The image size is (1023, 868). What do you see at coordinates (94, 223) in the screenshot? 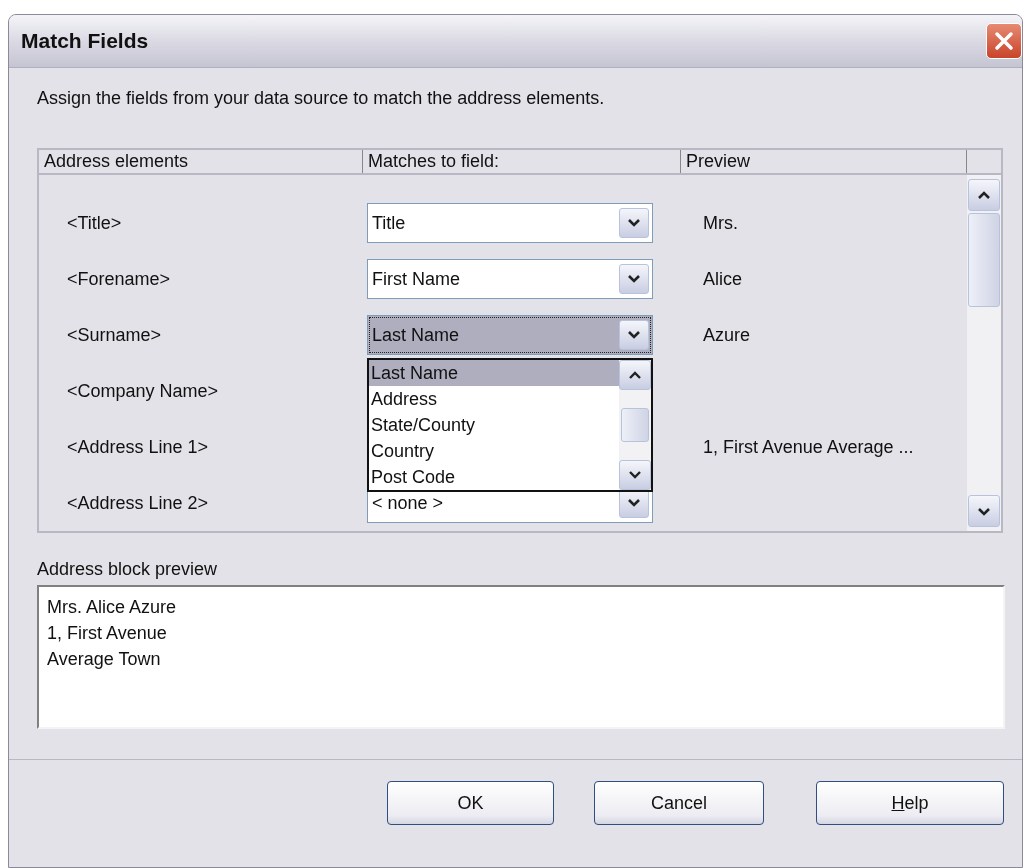
I see `address-element-label: <Title>` at bounding box center [94, 223].